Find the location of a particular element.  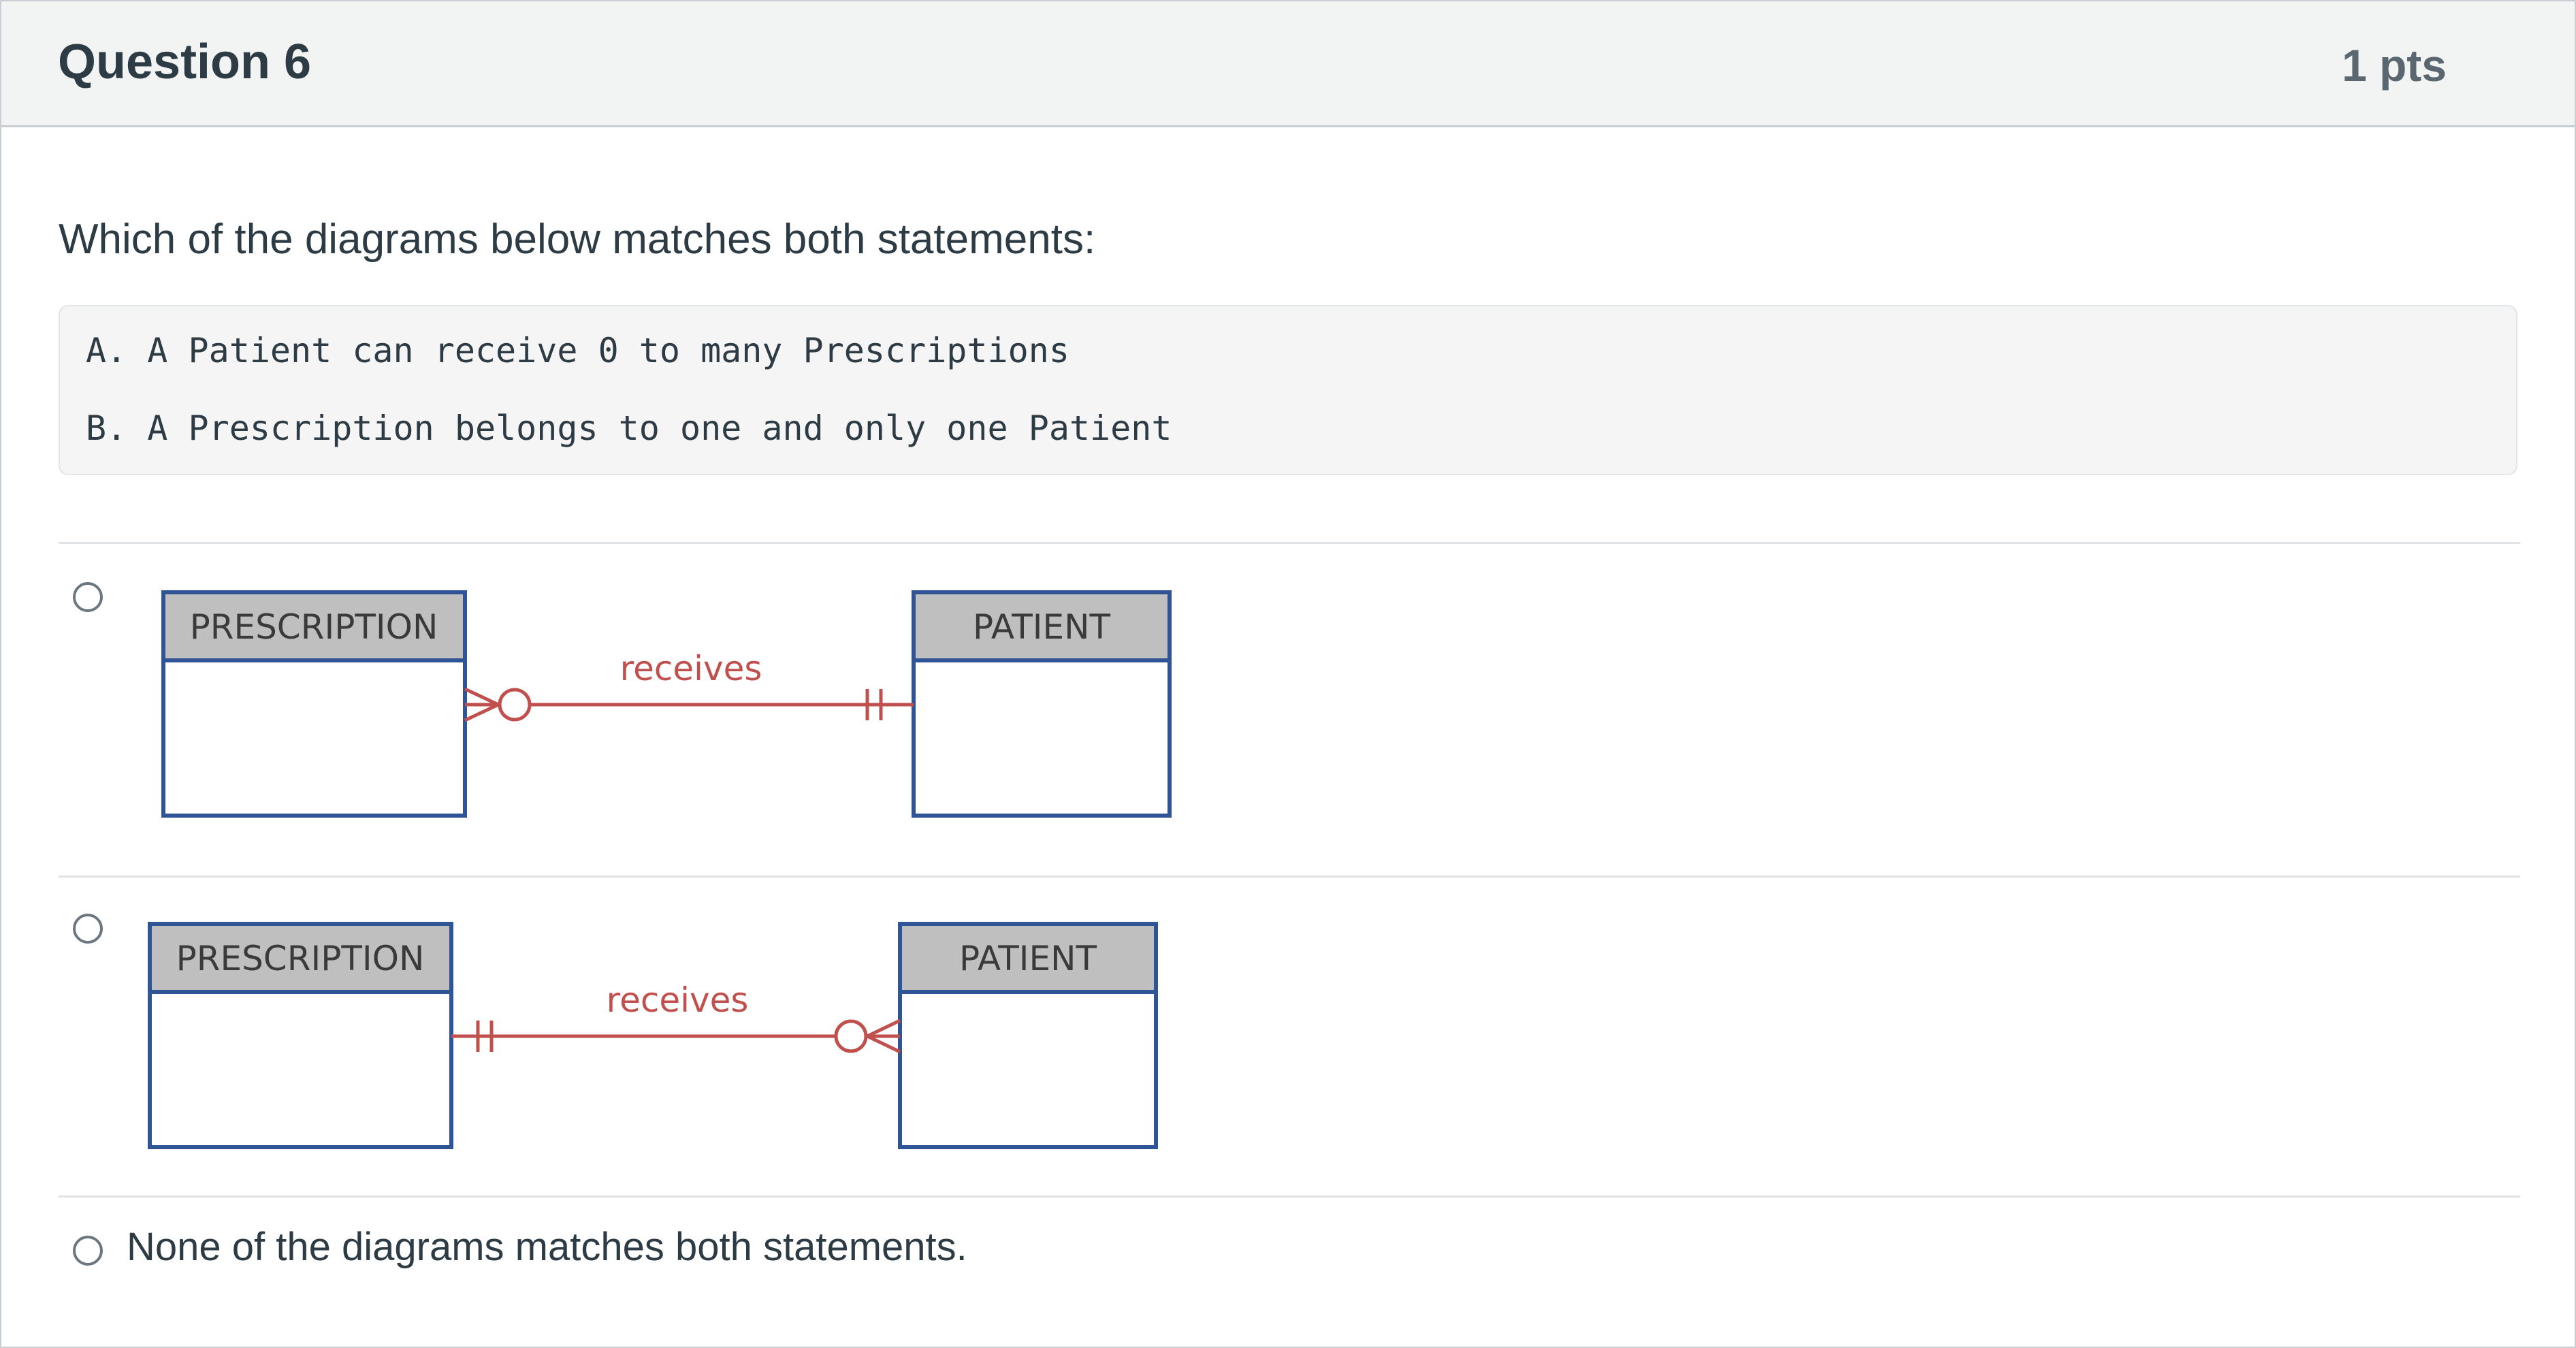

option-1-radio is located at coordinates (88, 597).